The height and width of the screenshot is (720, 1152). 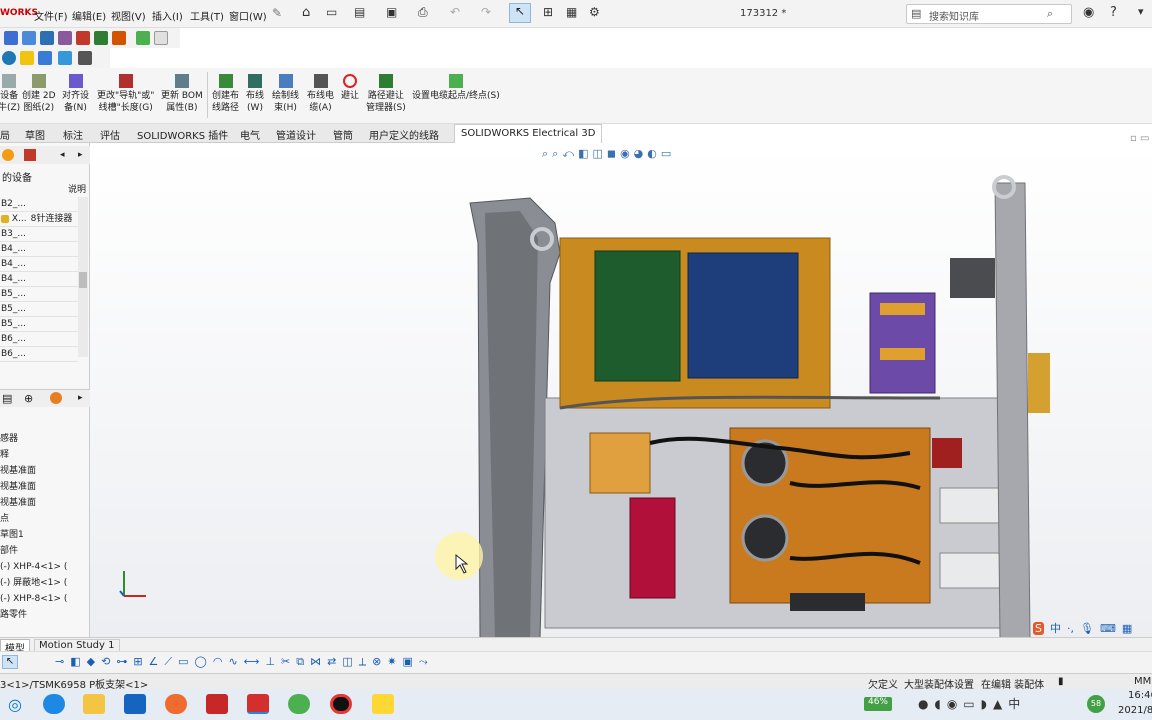 What do you see at coordinates (8, 155) in the screenshot?
I see `appearance-icon` at bounding box center [8, 155].